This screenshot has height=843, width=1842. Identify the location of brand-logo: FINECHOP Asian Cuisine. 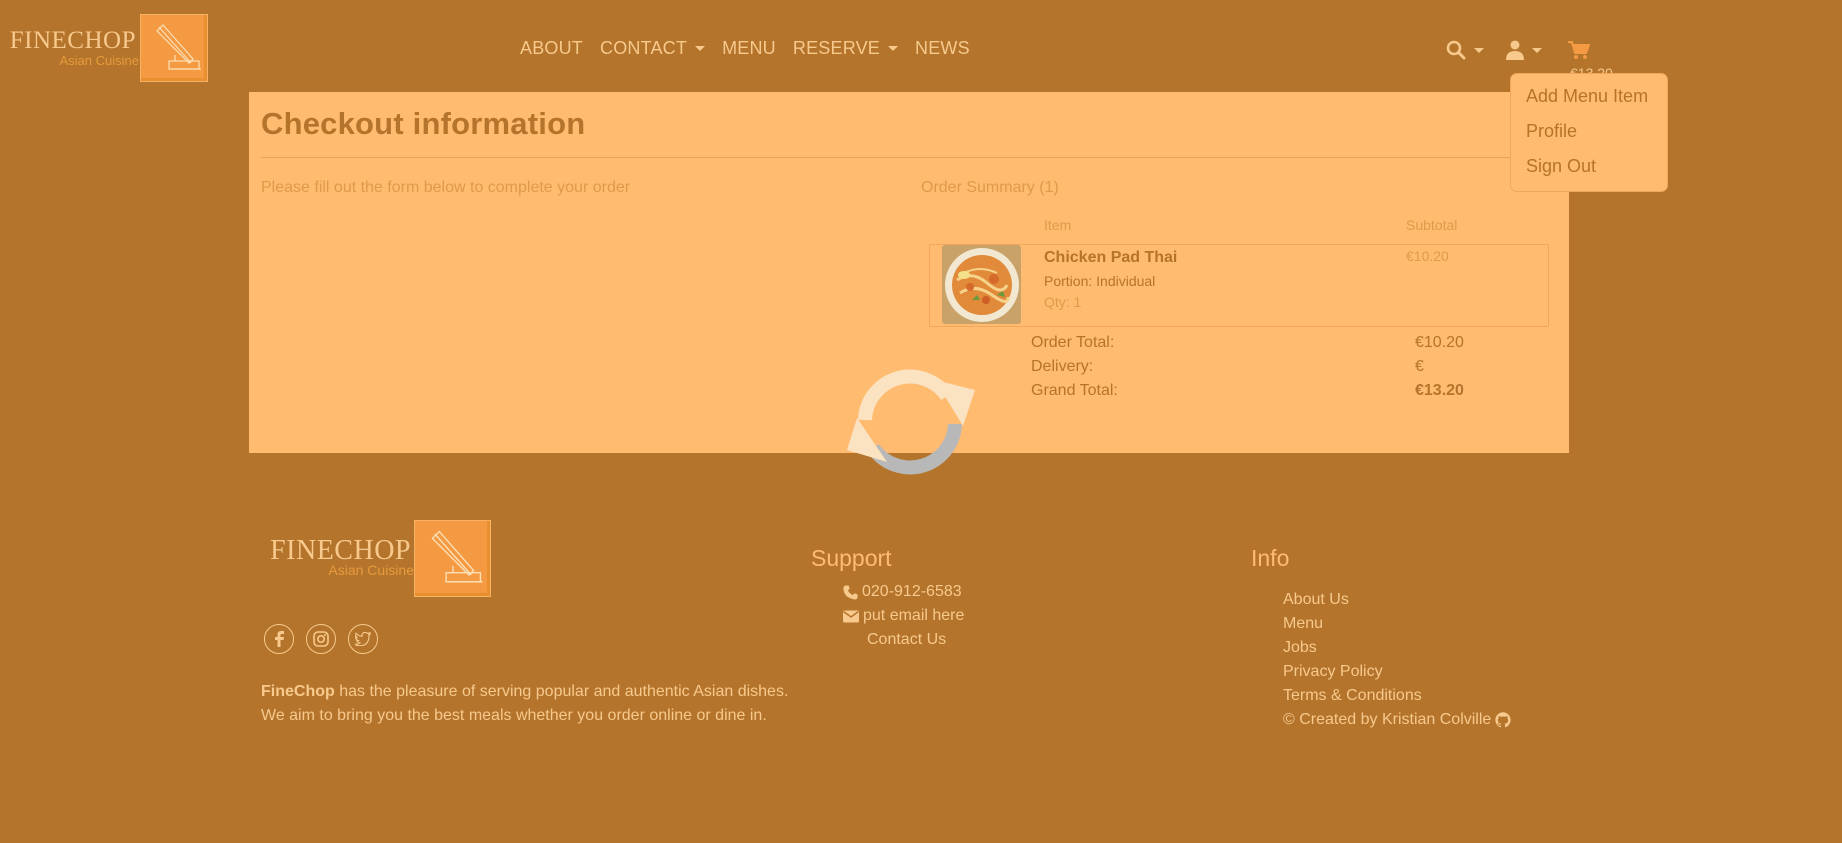
(106, 48).